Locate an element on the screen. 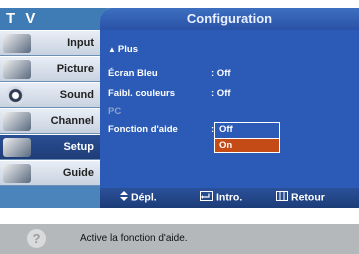 Image resolution: width=359 pixels, height=254 pixels. sound-icon is located at coordinates (15, 95).